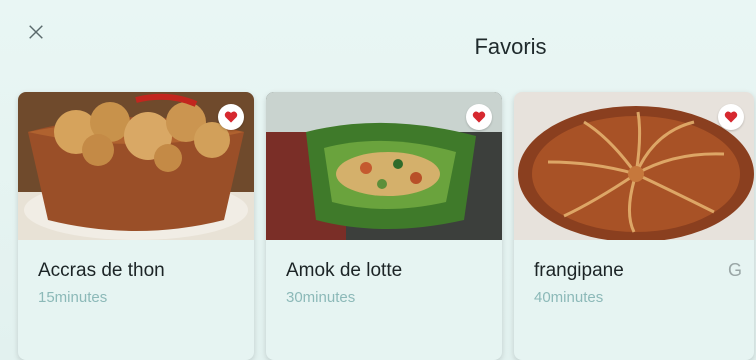  I want to click on recipe-trailing-text: G, so click(734, 270).